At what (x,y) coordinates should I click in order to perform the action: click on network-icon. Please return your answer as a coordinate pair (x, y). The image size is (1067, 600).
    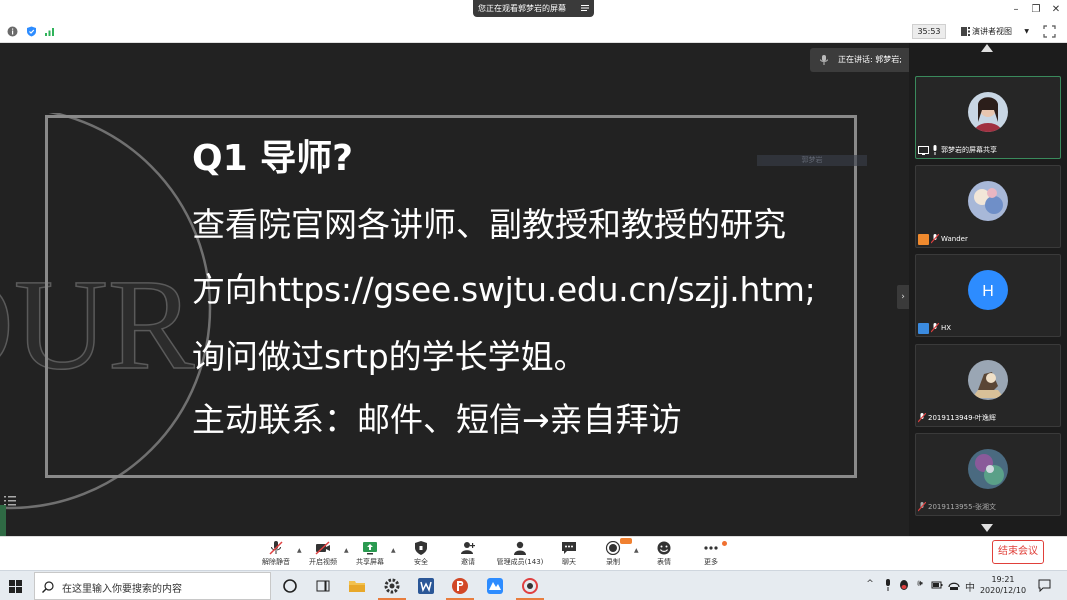
    Looking at the image, I should click on (954, 585).